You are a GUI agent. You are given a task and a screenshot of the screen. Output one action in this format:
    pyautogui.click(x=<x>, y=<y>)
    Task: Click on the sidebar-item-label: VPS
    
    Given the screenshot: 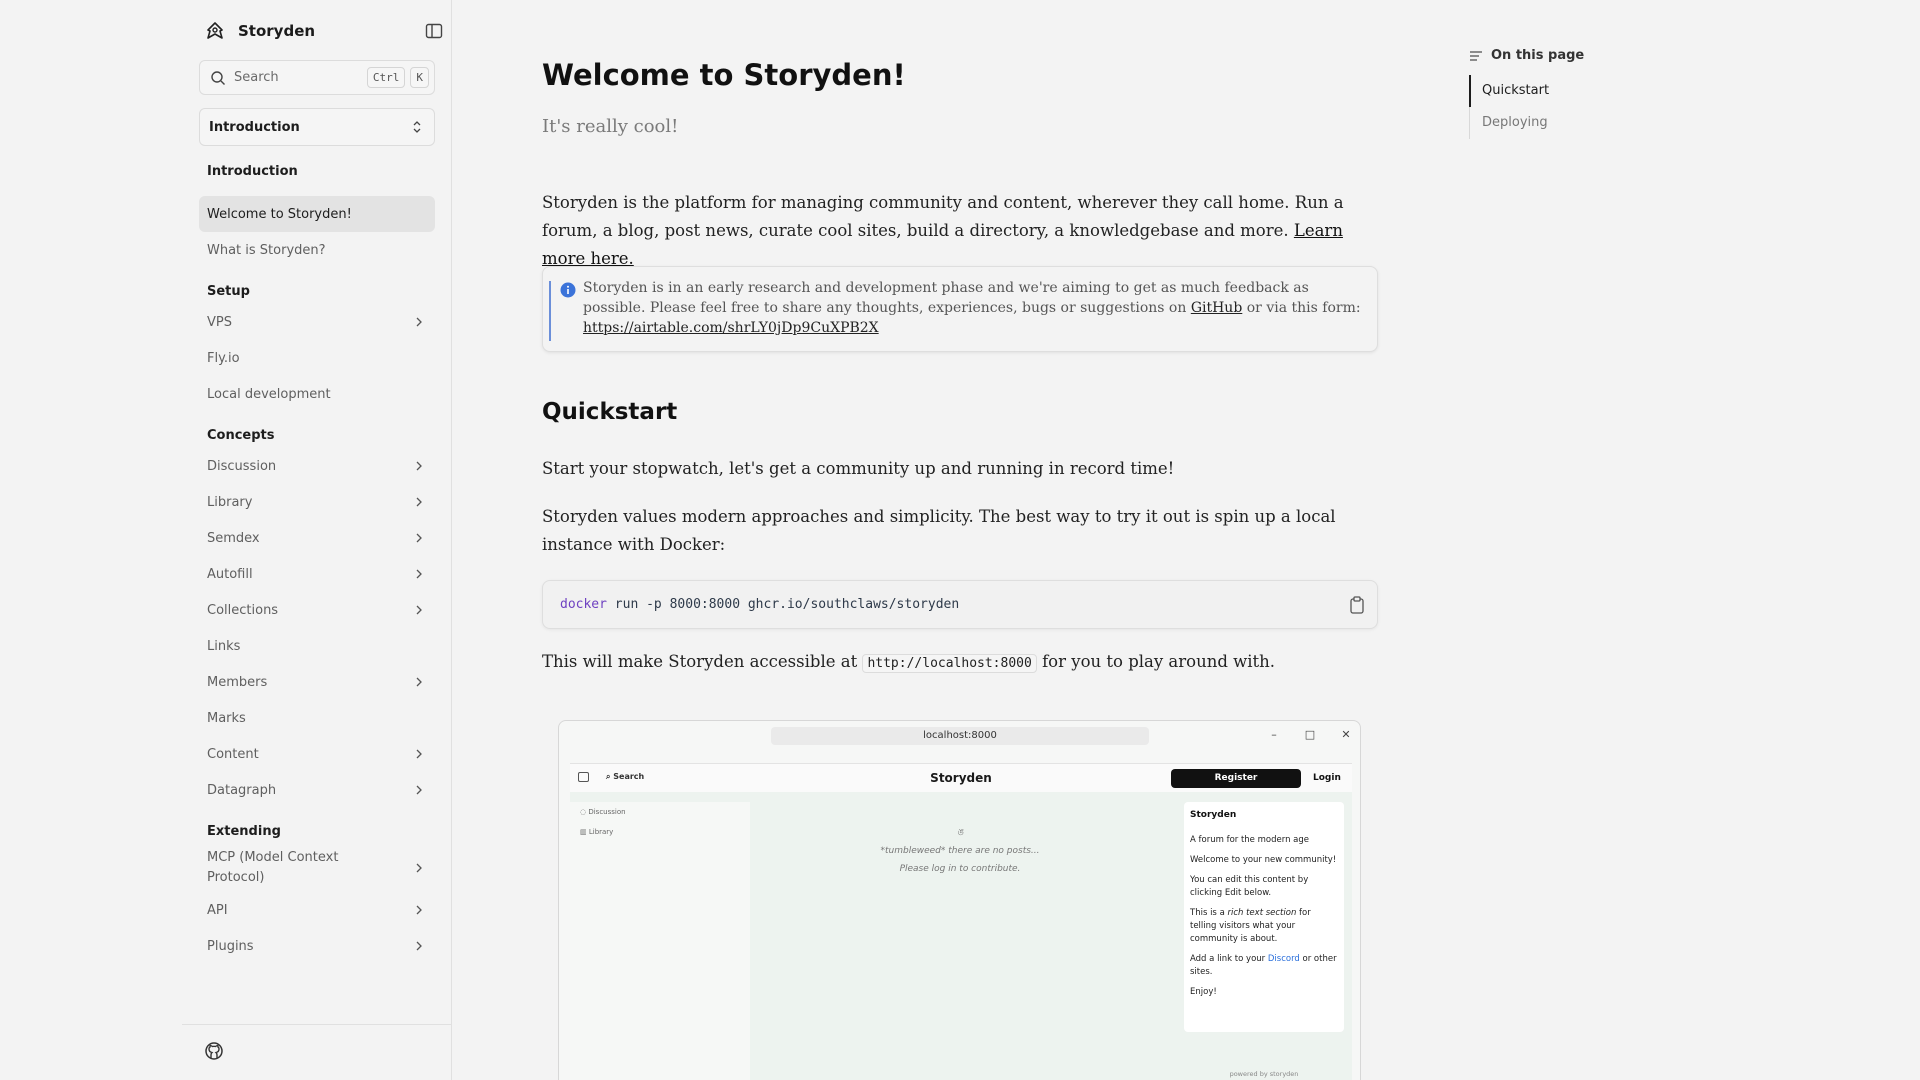 What is the action you would take?
    pyautogui.click(x=219, y=322)
    